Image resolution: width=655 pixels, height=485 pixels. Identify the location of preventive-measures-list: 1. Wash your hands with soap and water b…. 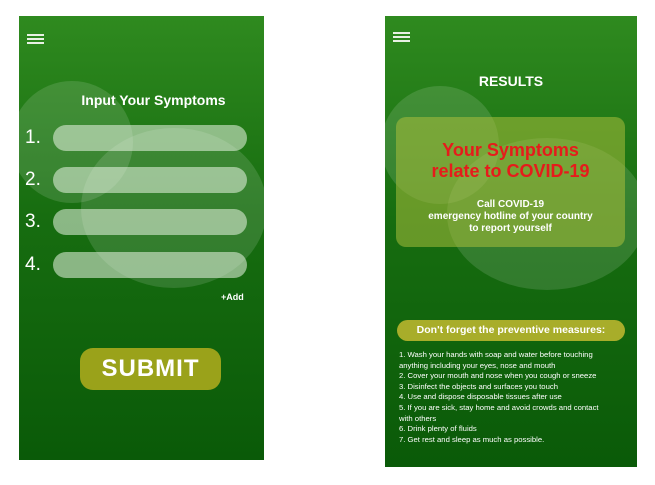
(515, 397).